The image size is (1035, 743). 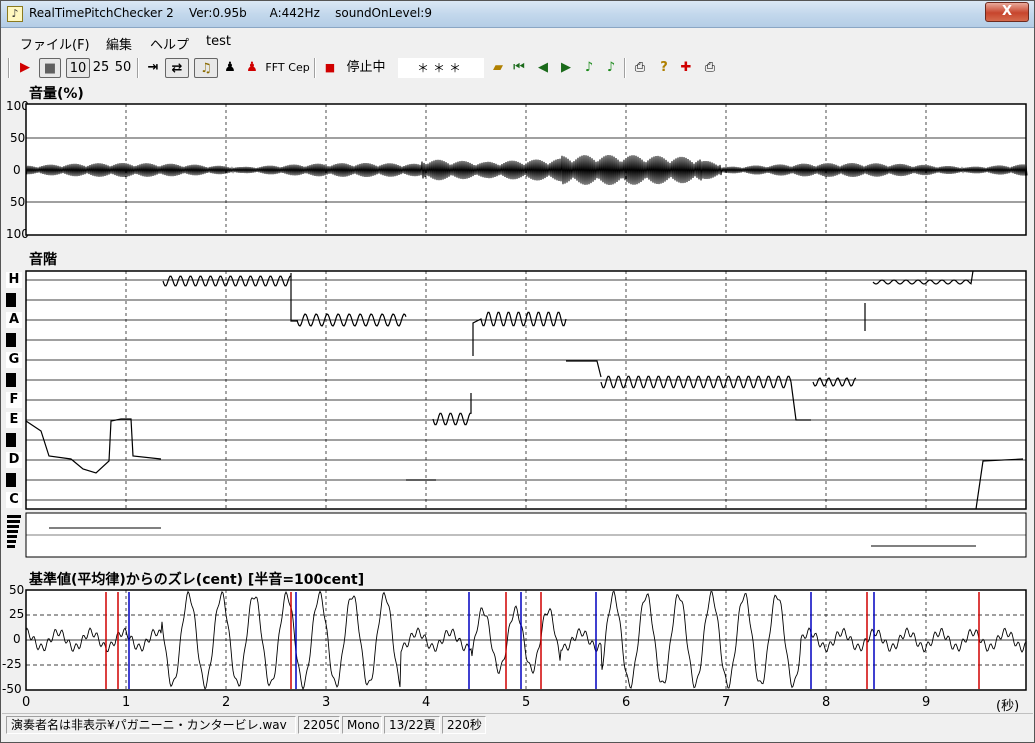 What do you see at coordinates (464, 725) in the screenshot?
I see `status-duration: 220秒` at bounding box center [464, 725].